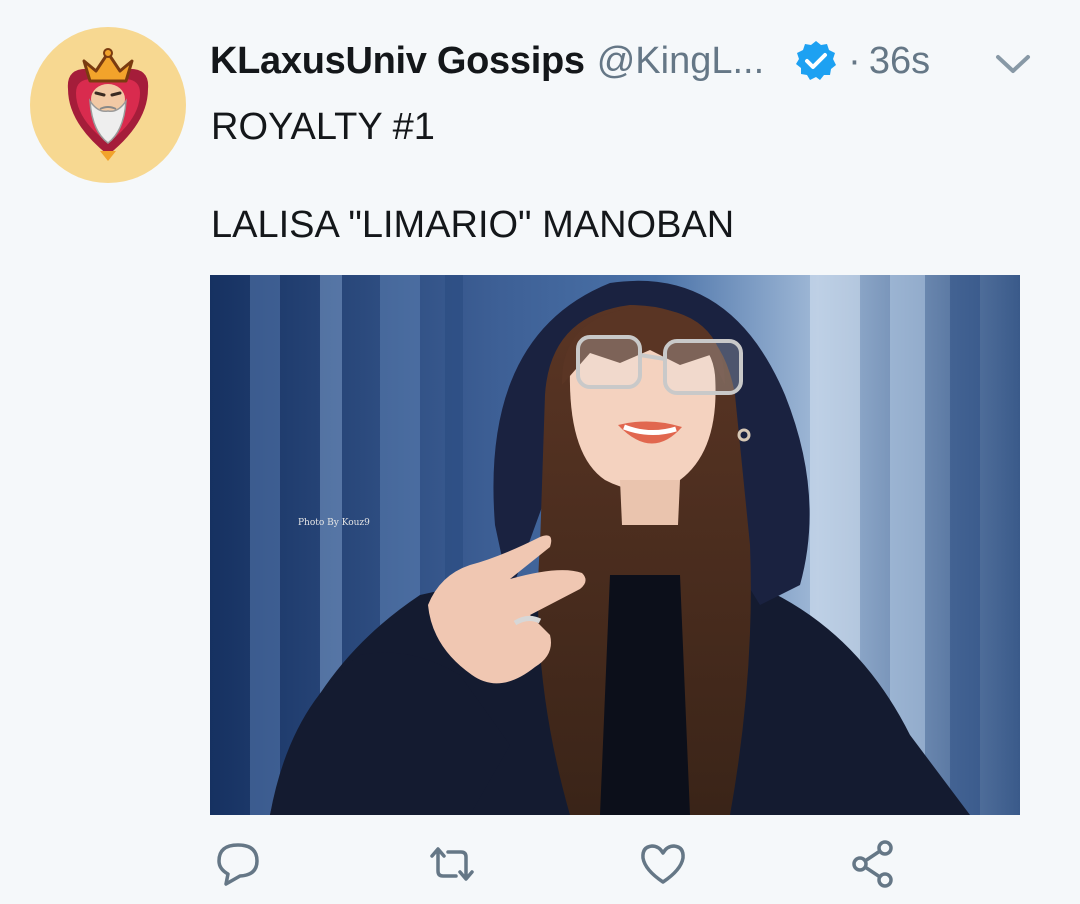 This screenshot has height=904, width=1080. I want to click on author-name: KLaxusUniv Gossips, so click(397, 61).